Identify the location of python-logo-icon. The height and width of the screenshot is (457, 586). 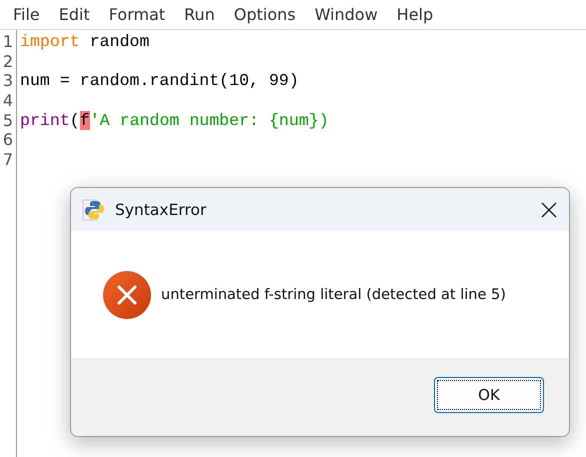
(94, 210).